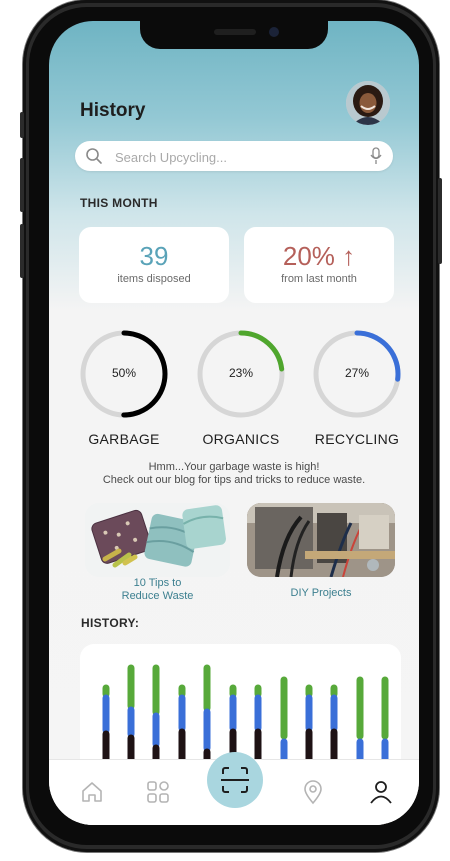 The image size is (450, 861). What do you see at coordinates (154, 279) in the screenshot?
I see `items-disposed-caption: items disposed` at bounding box center [154, 279].